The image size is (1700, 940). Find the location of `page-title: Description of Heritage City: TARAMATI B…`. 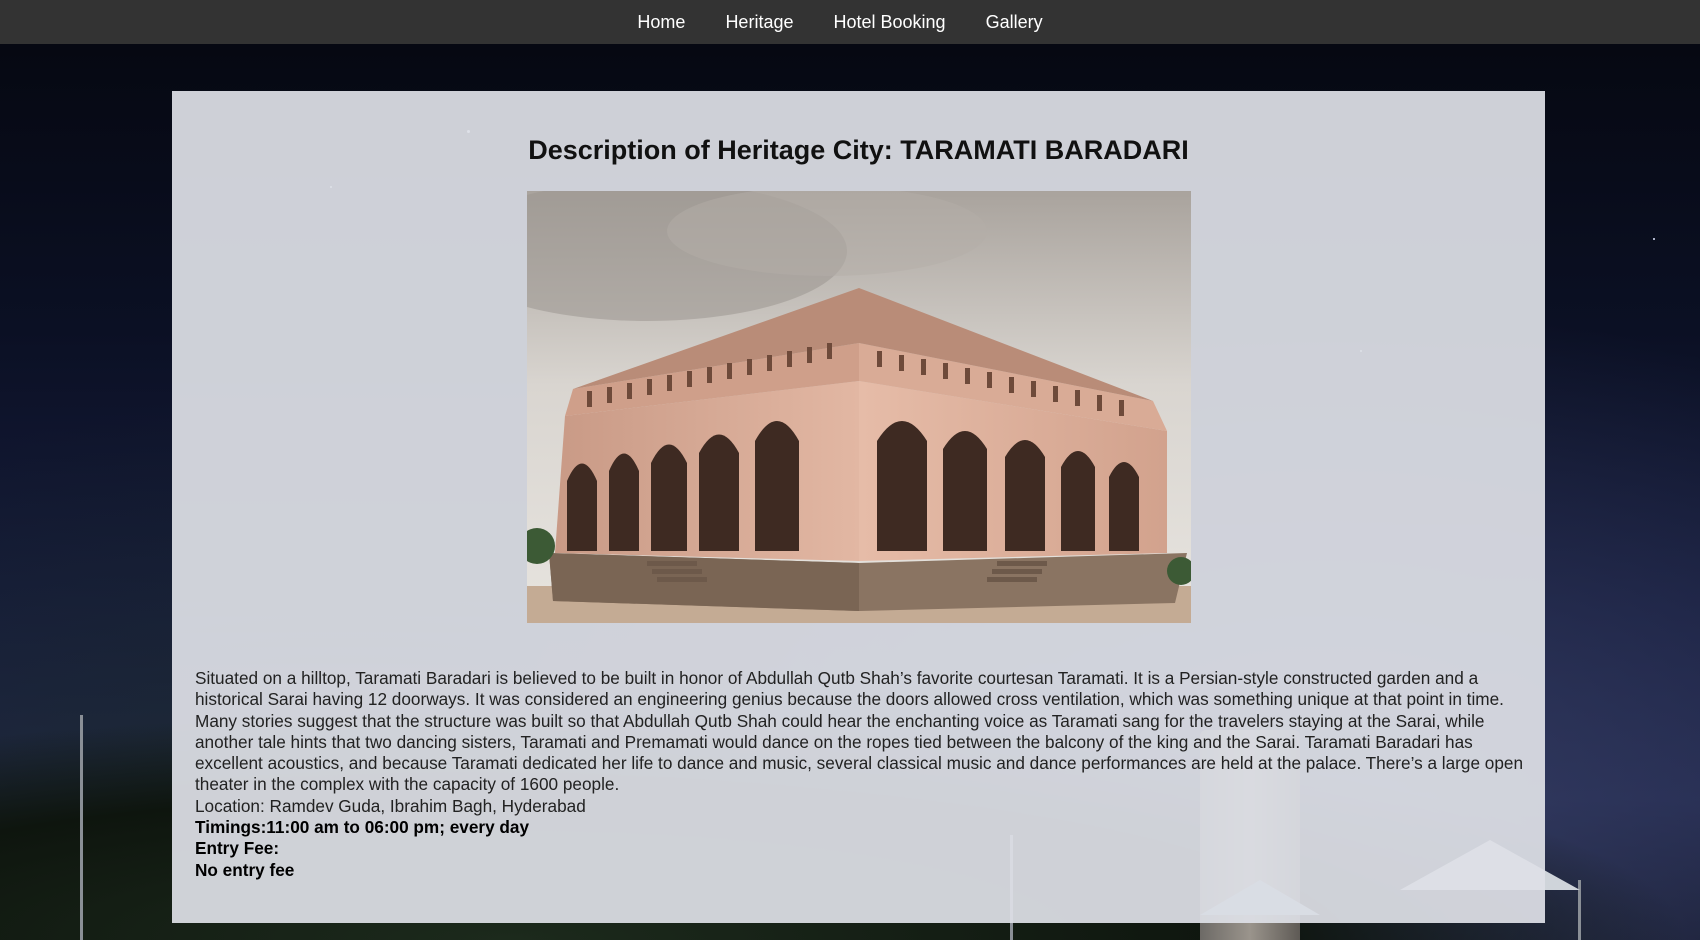

page-title: Description of Heritage City: TARAMATI B… is located at coordinates (858, 150).